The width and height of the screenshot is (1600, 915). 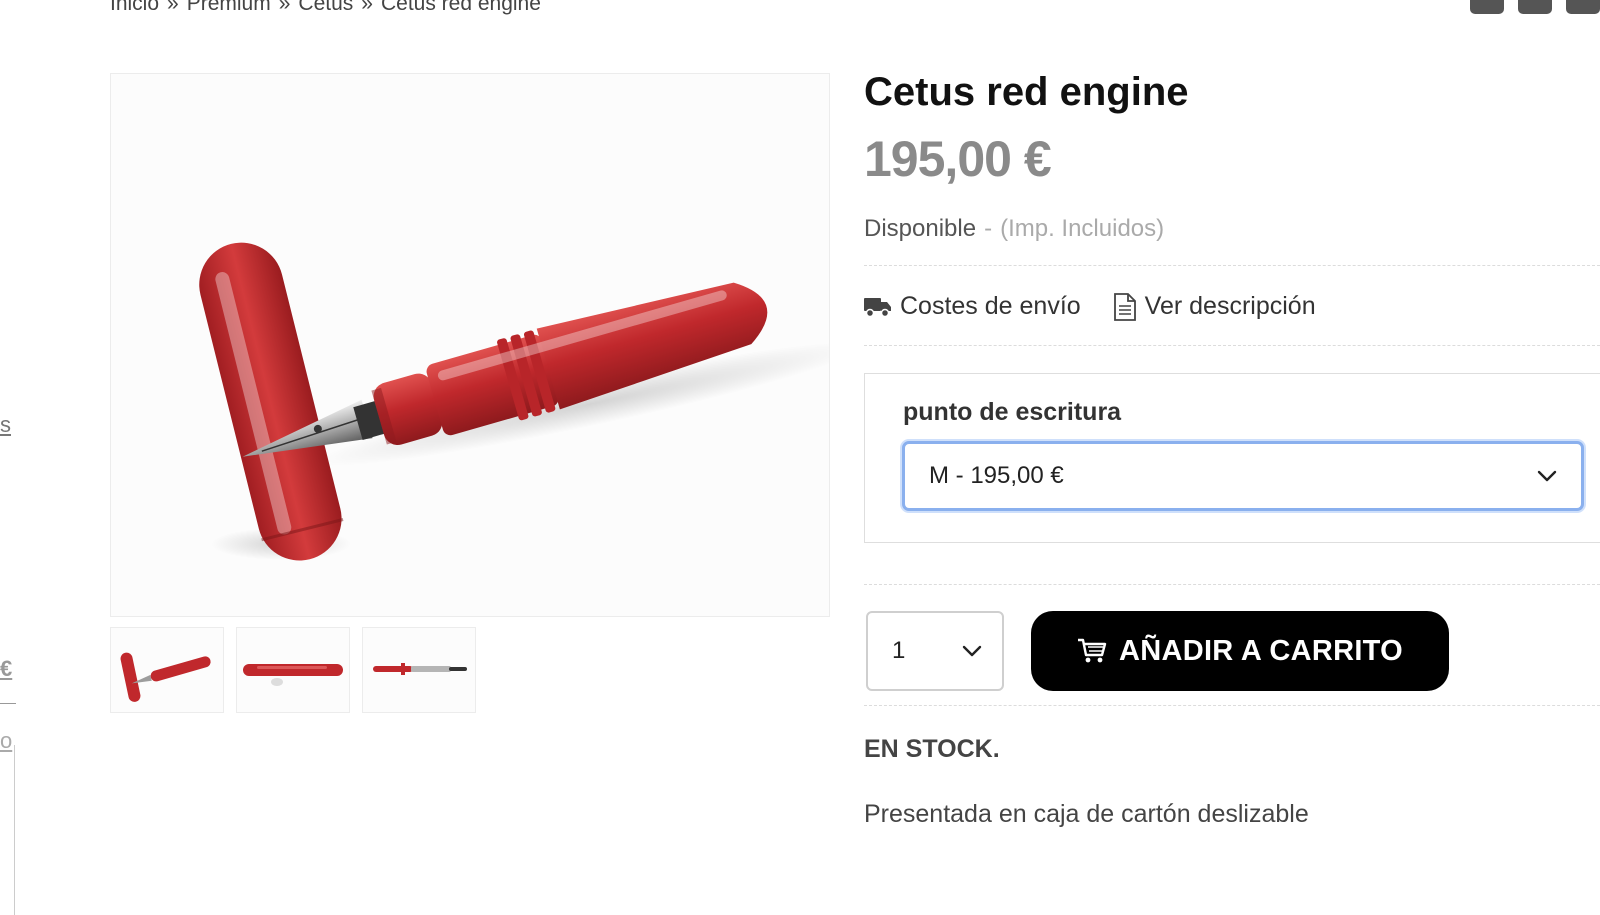 I want to click on product-title: Cetus red engine, so click(x=1026, y=92).